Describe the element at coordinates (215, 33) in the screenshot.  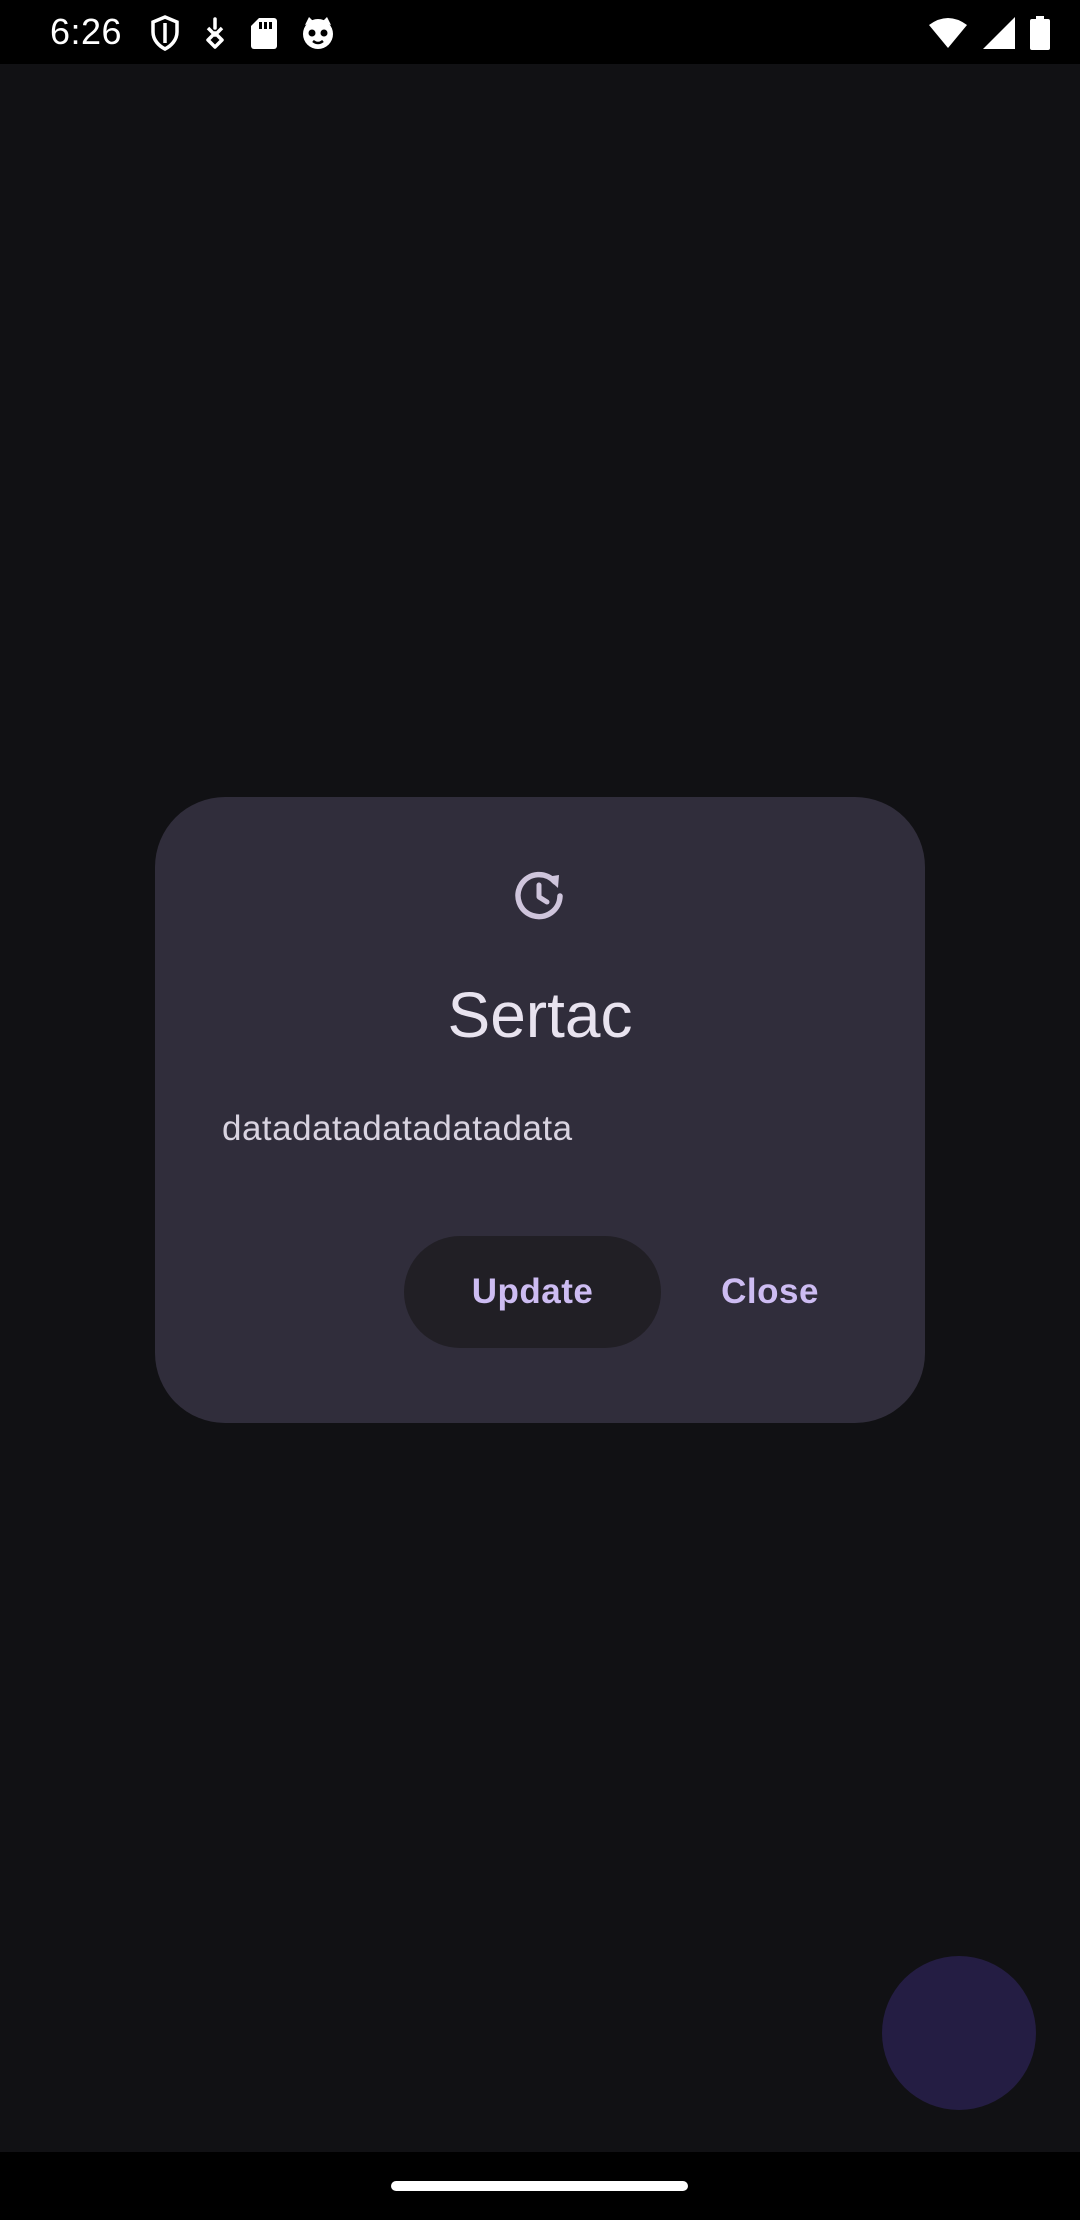
I see `vpn-key-icon` at that location.